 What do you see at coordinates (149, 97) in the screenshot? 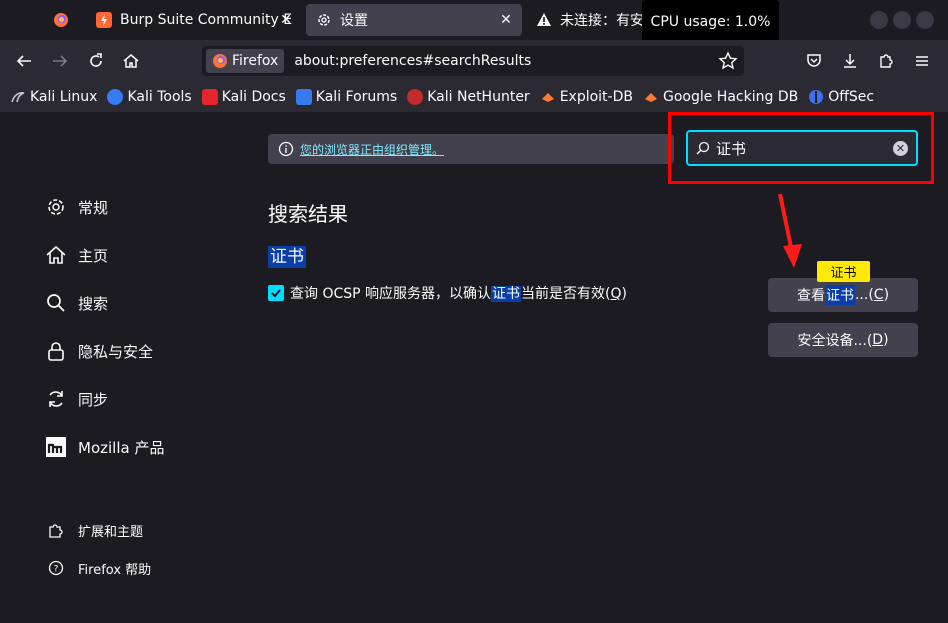
I see `bookmark-kali-tools: Kali Tools` at bounding box center [149, 97].